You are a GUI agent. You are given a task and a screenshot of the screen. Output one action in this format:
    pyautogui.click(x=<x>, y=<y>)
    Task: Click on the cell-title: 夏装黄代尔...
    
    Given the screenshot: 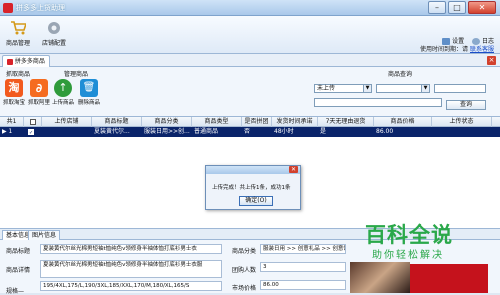 What is the action you would take?
    pyautogui.click(x=112, y=131)
    